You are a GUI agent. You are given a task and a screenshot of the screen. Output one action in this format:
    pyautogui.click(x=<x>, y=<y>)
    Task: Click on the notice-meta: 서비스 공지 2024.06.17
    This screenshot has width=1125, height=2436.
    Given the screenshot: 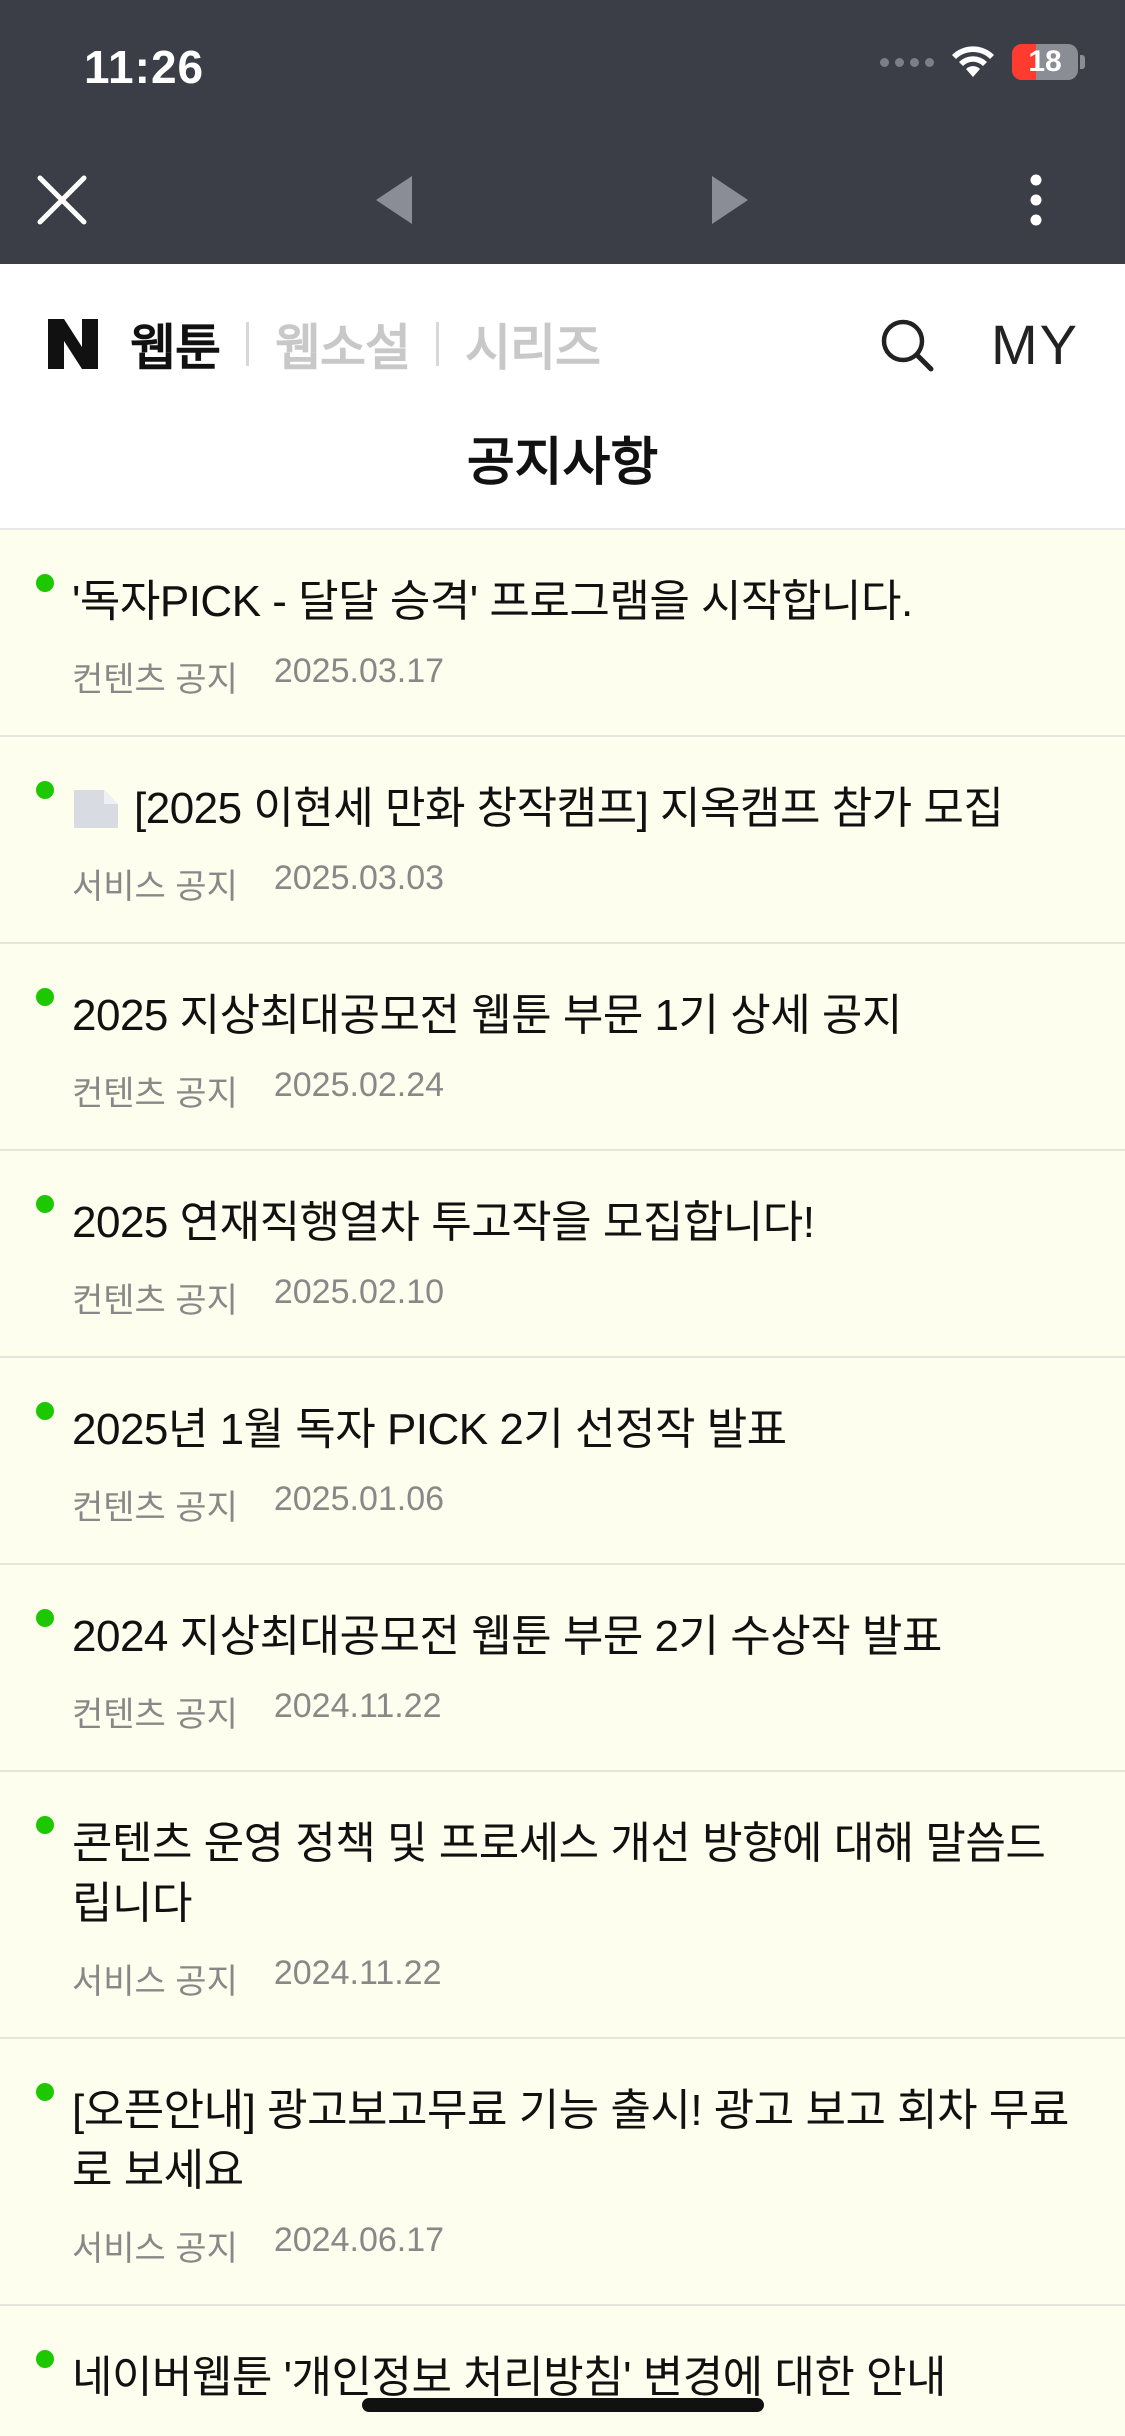 What is the action you would take?
    pyautogui.click(x=574, y=2245)
    